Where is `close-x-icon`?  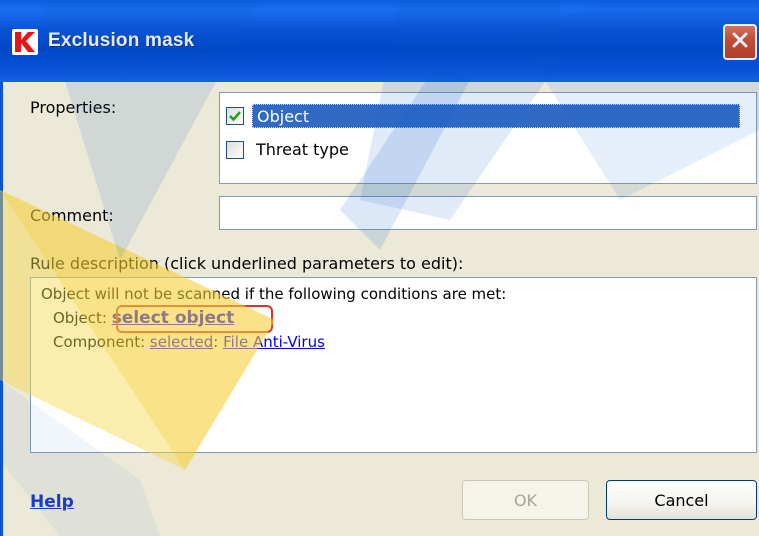
close-x-icon is located at coordinates (740, 42).